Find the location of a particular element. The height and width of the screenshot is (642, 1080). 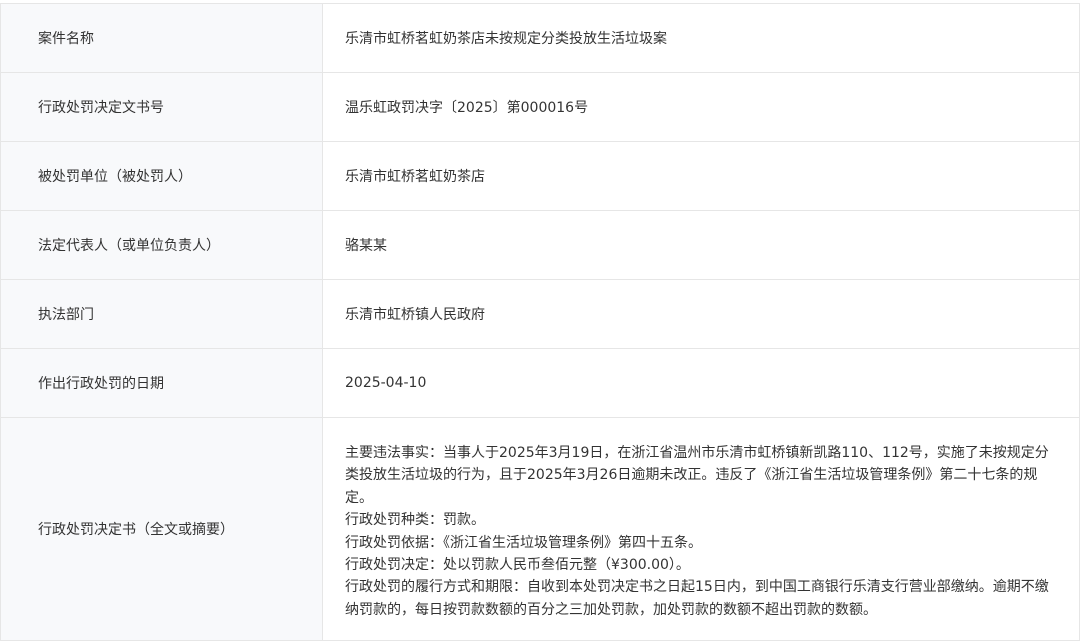

penalty-date-label: 作出行政处罚的日期 is located at coordinates (161, 383).